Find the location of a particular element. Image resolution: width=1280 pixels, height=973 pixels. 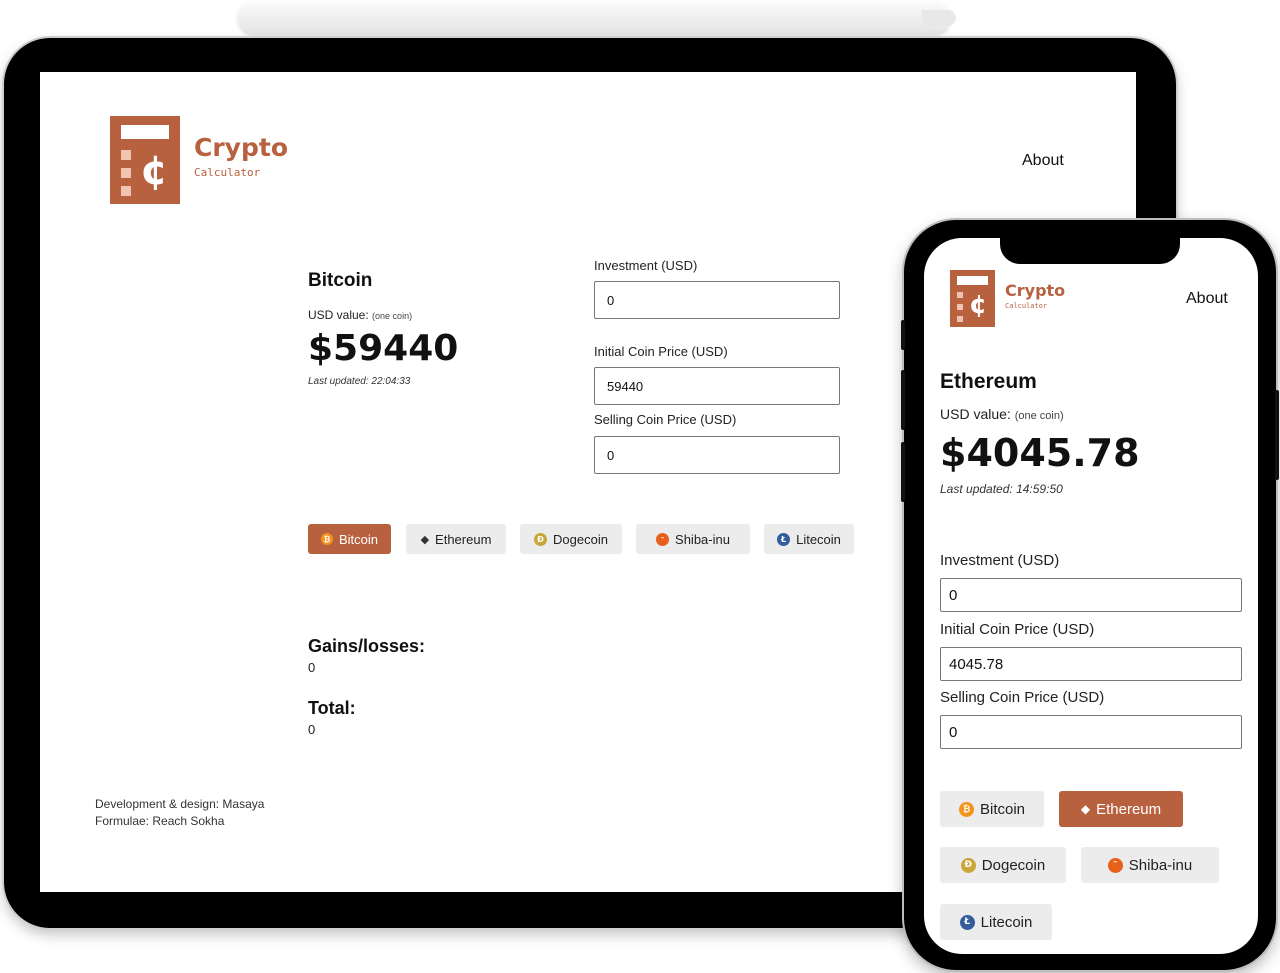

last-updated-time: 14:59:50 is located at coordinates (1039, 489).